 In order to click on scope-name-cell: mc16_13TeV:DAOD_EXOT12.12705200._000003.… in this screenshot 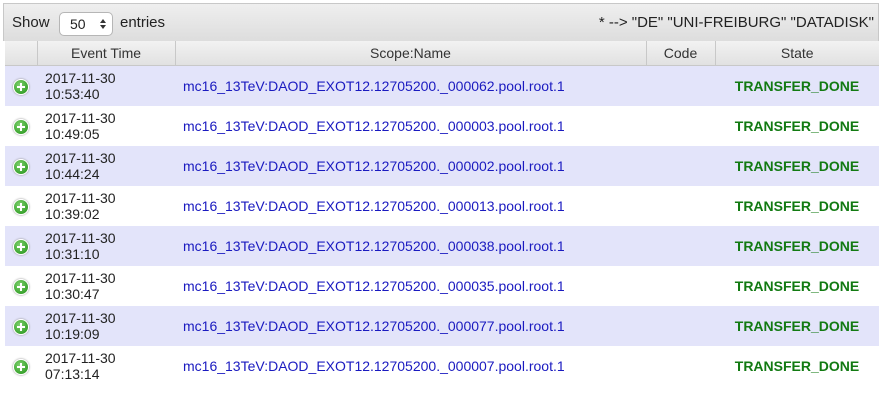, I will do `click(410, 126)`.